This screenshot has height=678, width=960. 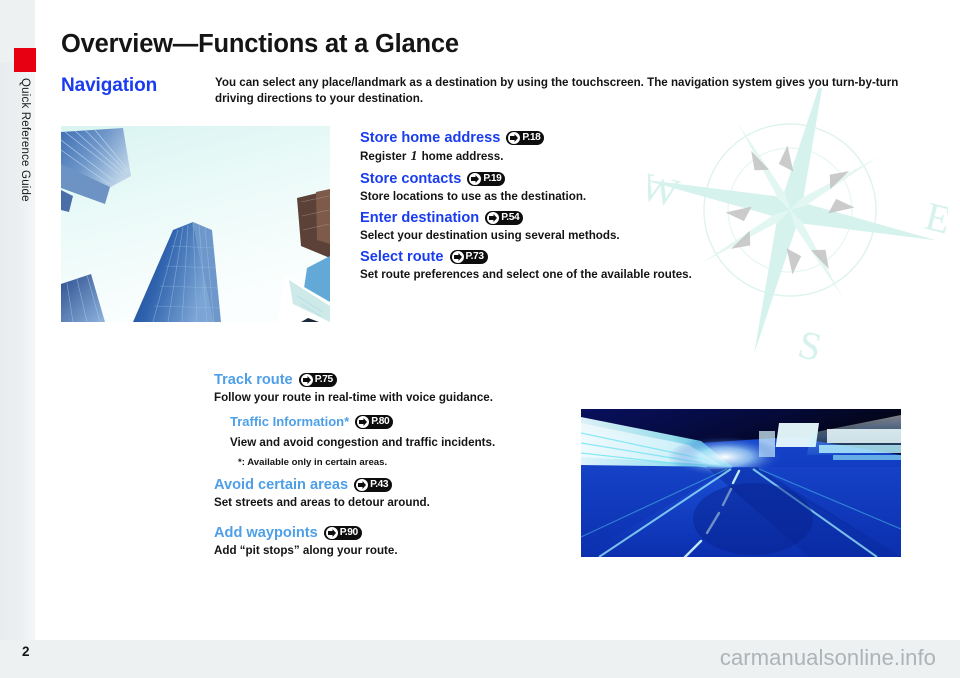 I want to click on page-ref-badge: P.73, so click(x=468, y=257).